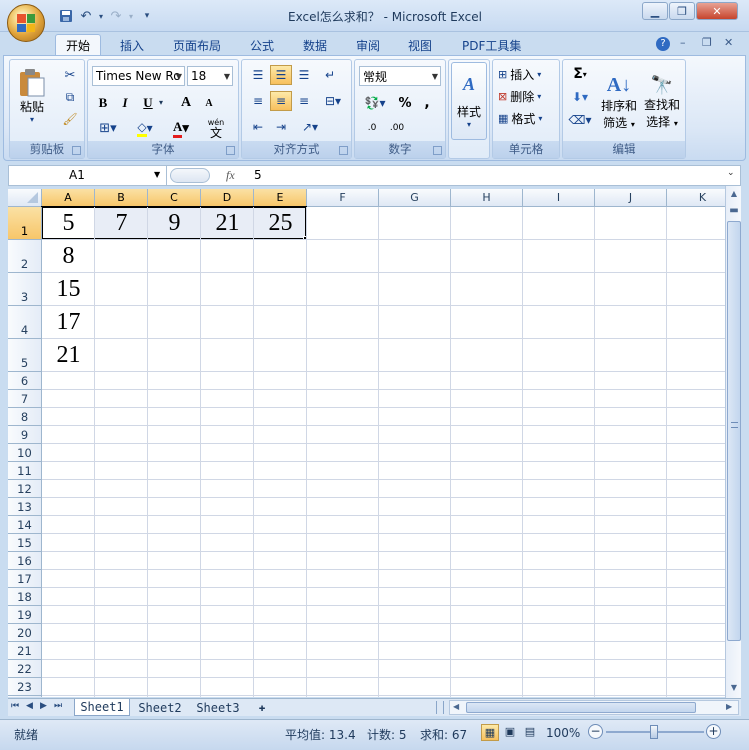  What do you see at coordinates (559, 197) in the screenshot?
I see `column-header-i: I` at bounding box center [559, 197].